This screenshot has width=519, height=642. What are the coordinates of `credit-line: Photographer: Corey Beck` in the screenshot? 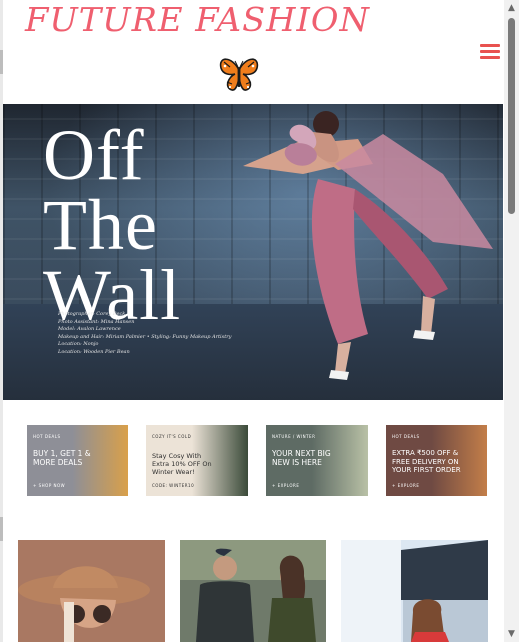 It's located at (92, 314).